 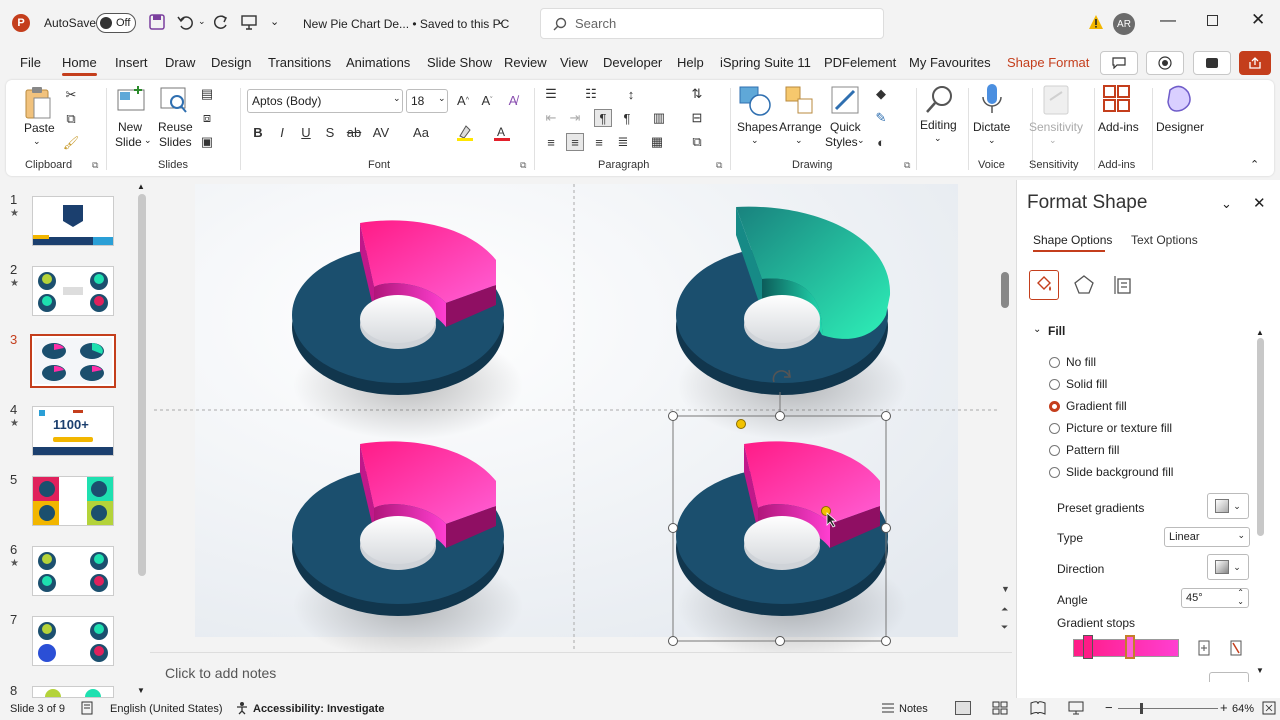 What do you see at coordinates (71, 143) in the screenshot?
I see `format-painter-icon: 🖌` at bounding box center [71, 143].